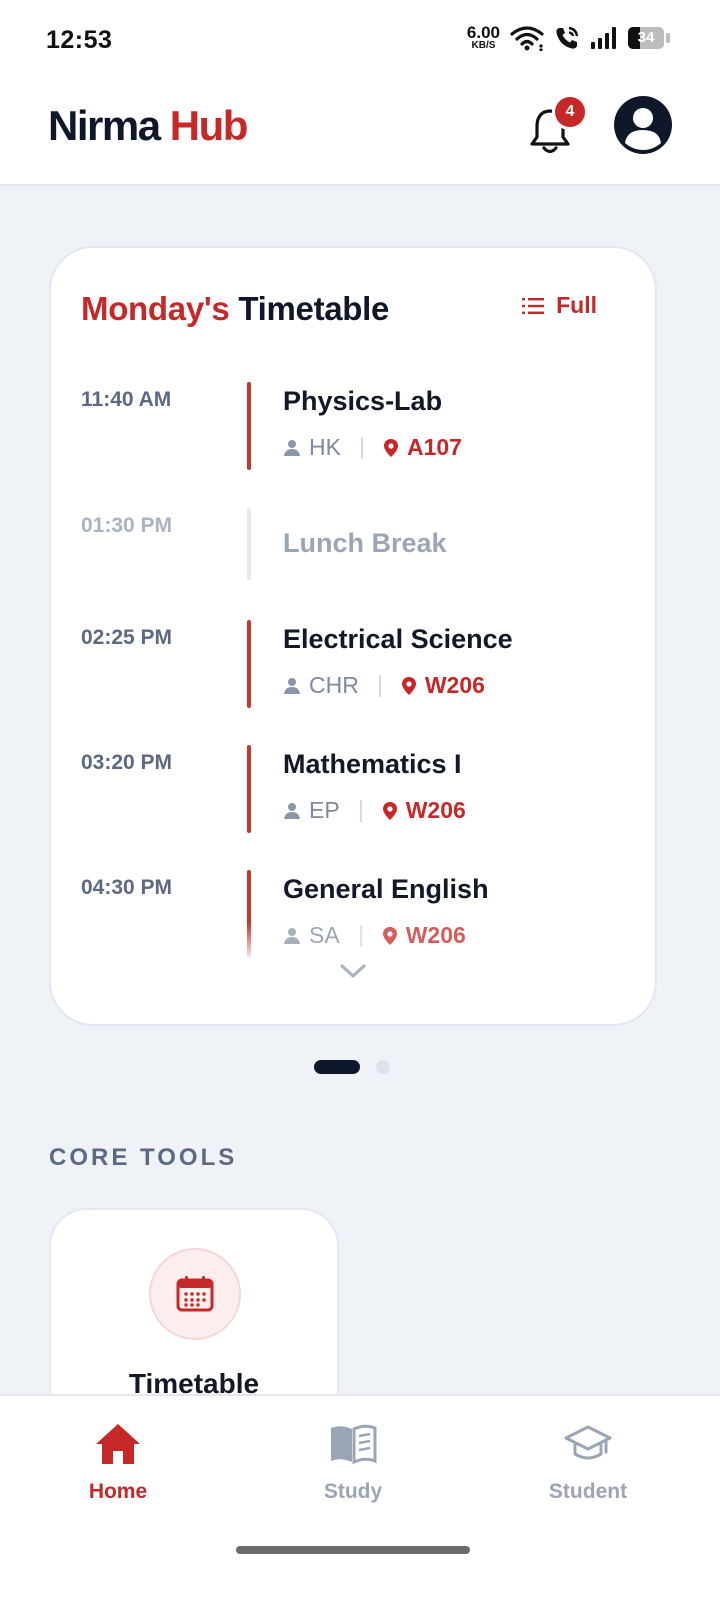 The width and height of the screenshot is (720, 1602). Describe the element at coordinates (324, 935) in the screenshot. I see `slot-faculty: SA` at that location.